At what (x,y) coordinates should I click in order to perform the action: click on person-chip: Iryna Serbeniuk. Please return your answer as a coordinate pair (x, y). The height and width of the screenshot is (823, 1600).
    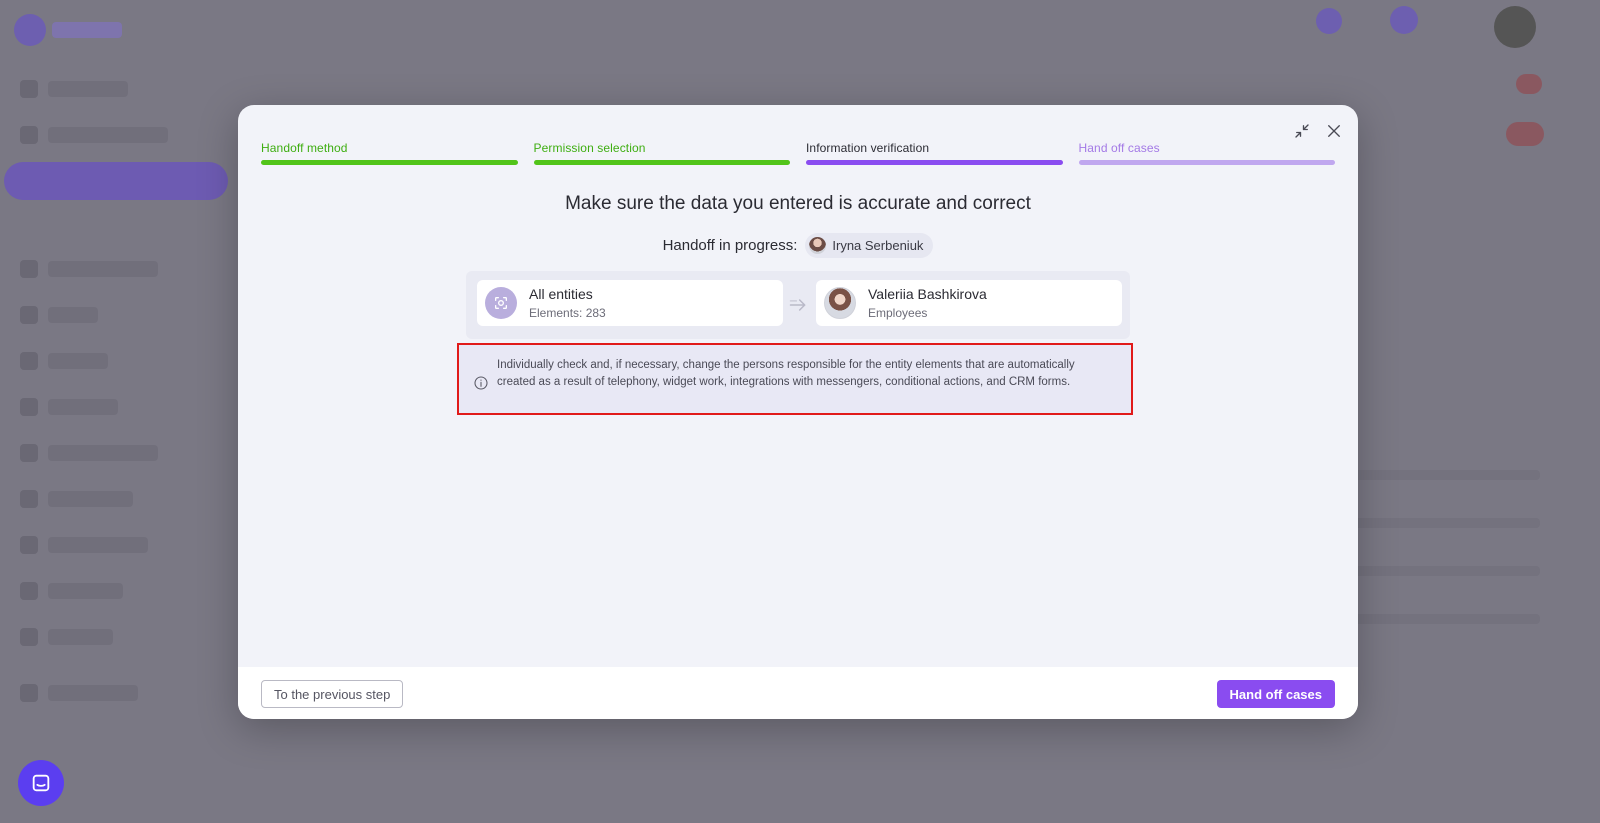
    Looking at the image, I should click on (869, 245).